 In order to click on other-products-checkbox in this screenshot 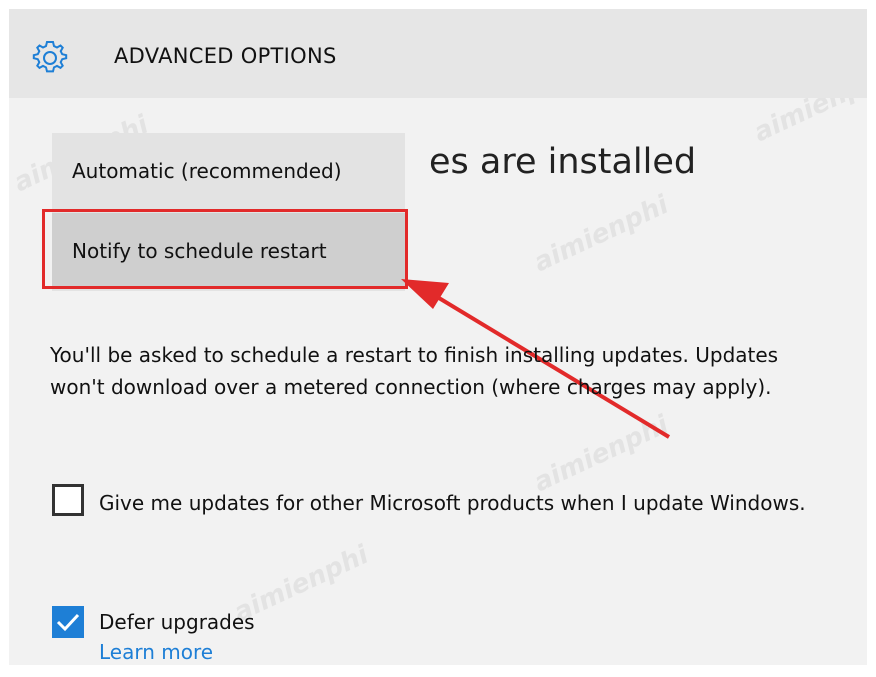, I will do `click(68, 500)`.